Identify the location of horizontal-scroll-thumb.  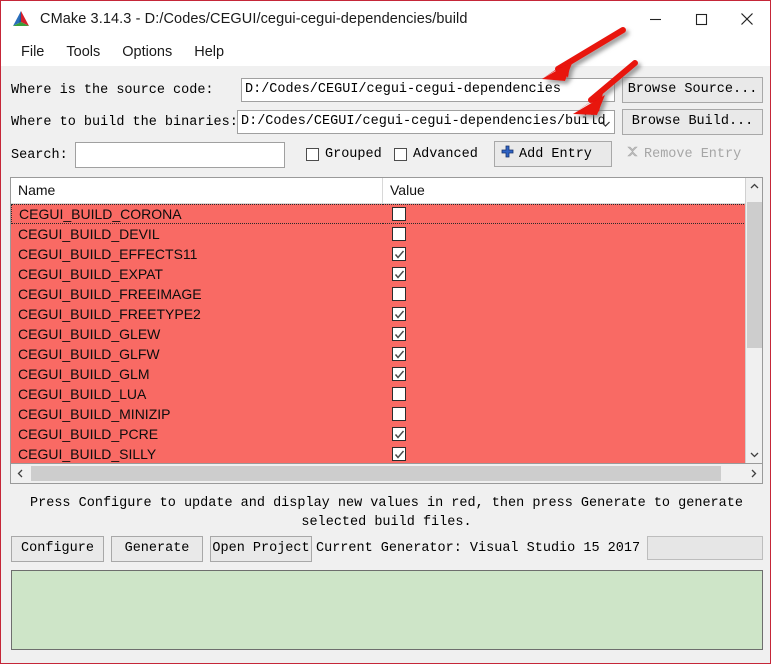
(376, 473).